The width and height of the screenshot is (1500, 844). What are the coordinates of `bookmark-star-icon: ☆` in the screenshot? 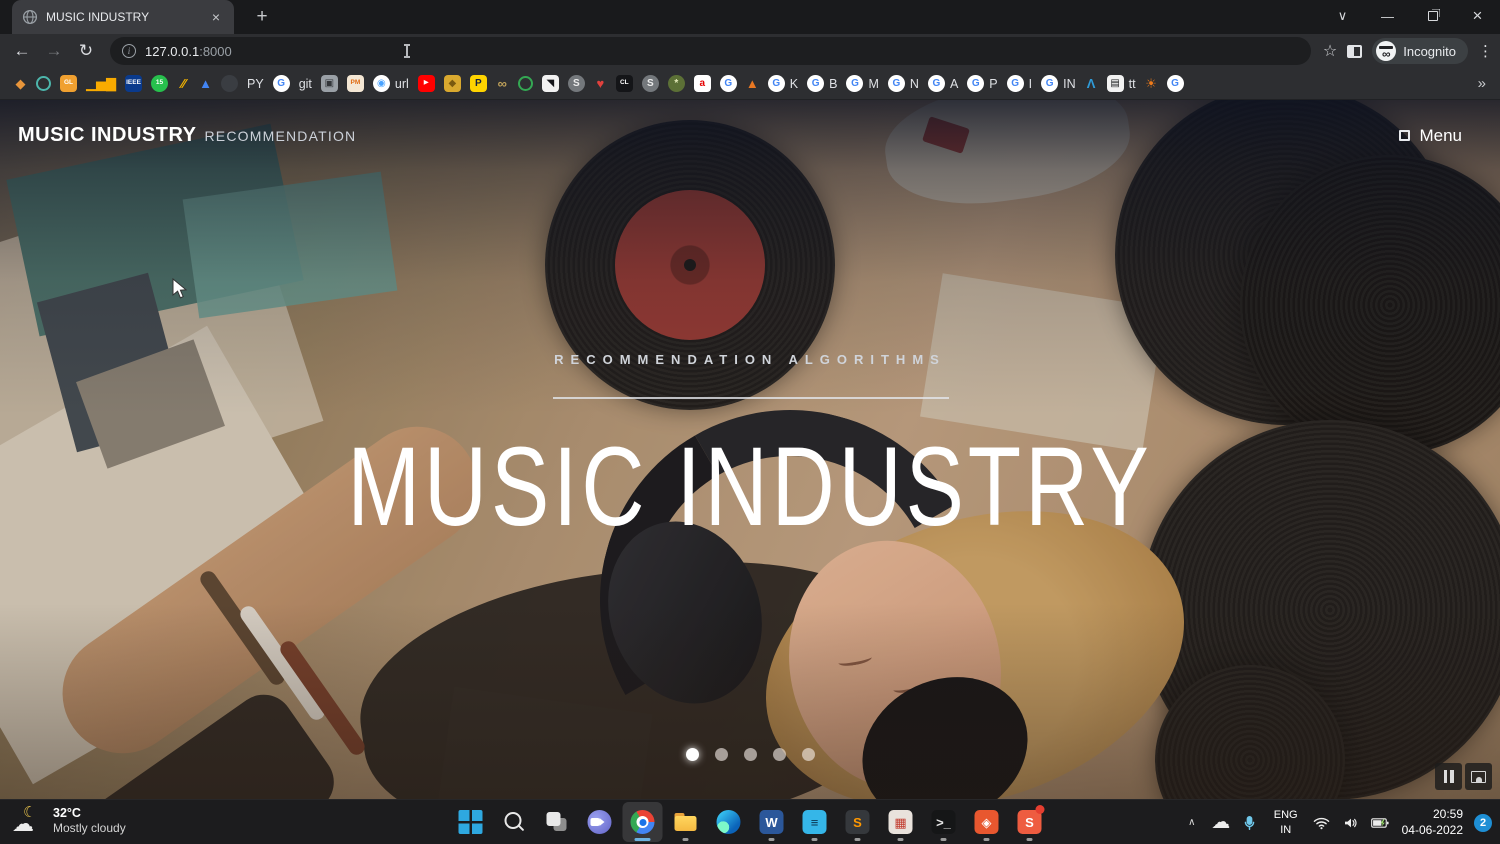 It's located at (1330, 51).